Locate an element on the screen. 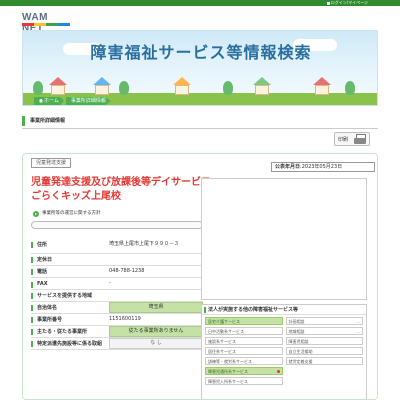  service-label: 障害児入所系サービス is located at coordinates (228, 381).